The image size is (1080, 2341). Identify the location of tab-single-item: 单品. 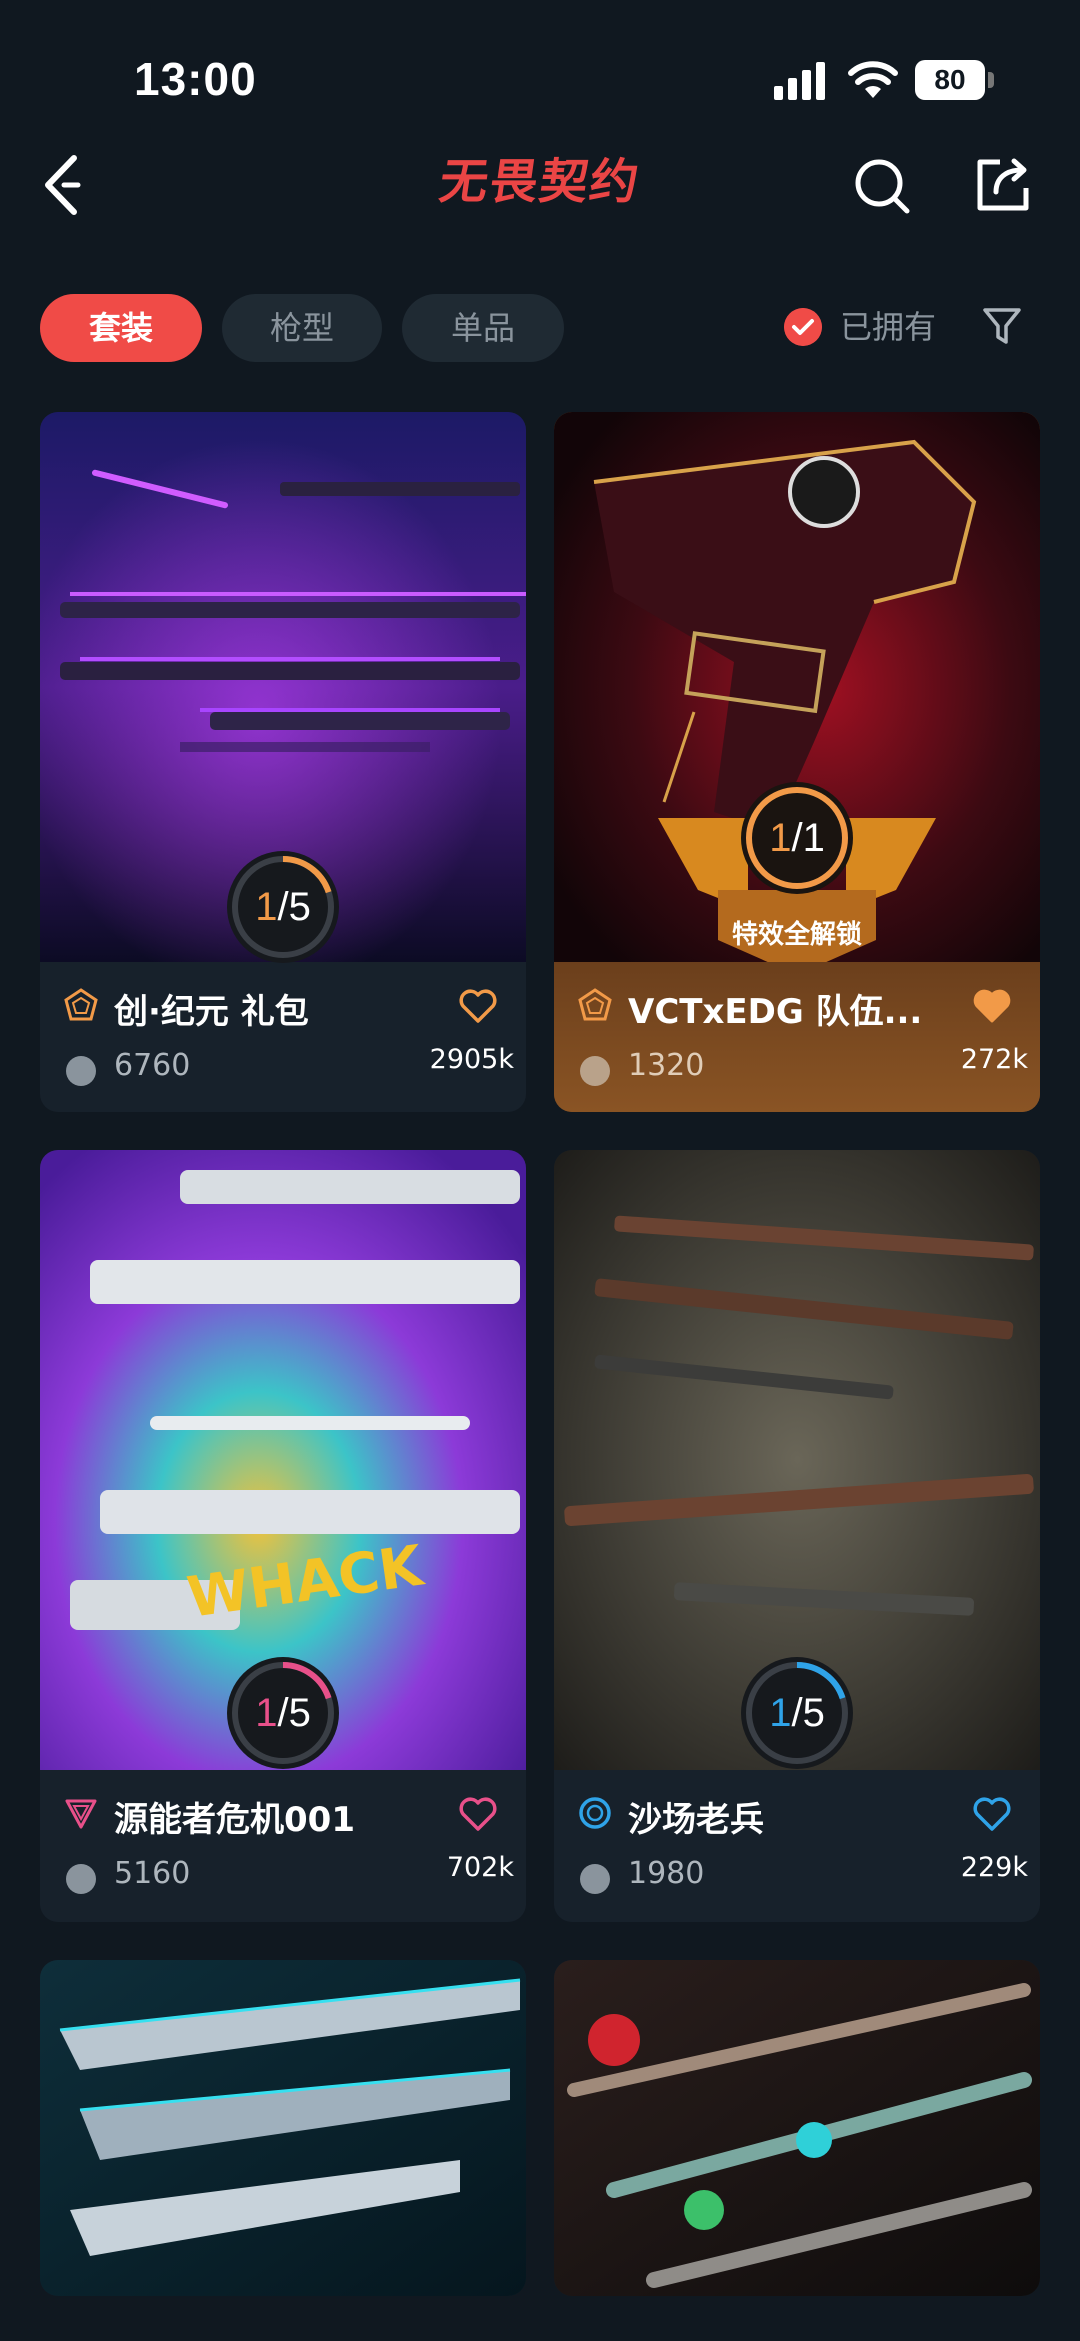
(483, 328).